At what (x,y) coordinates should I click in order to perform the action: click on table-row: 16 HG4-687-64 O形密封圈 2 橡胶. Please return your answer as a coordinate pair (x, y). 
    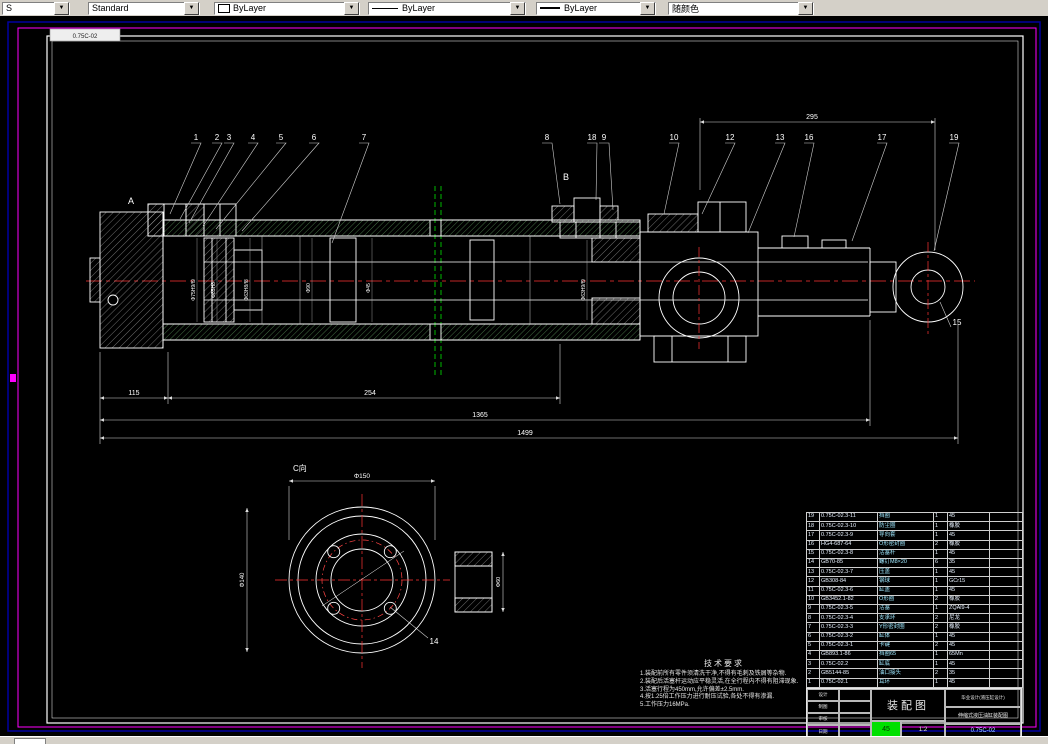
    Looking at the image, I should click on (914, 544).